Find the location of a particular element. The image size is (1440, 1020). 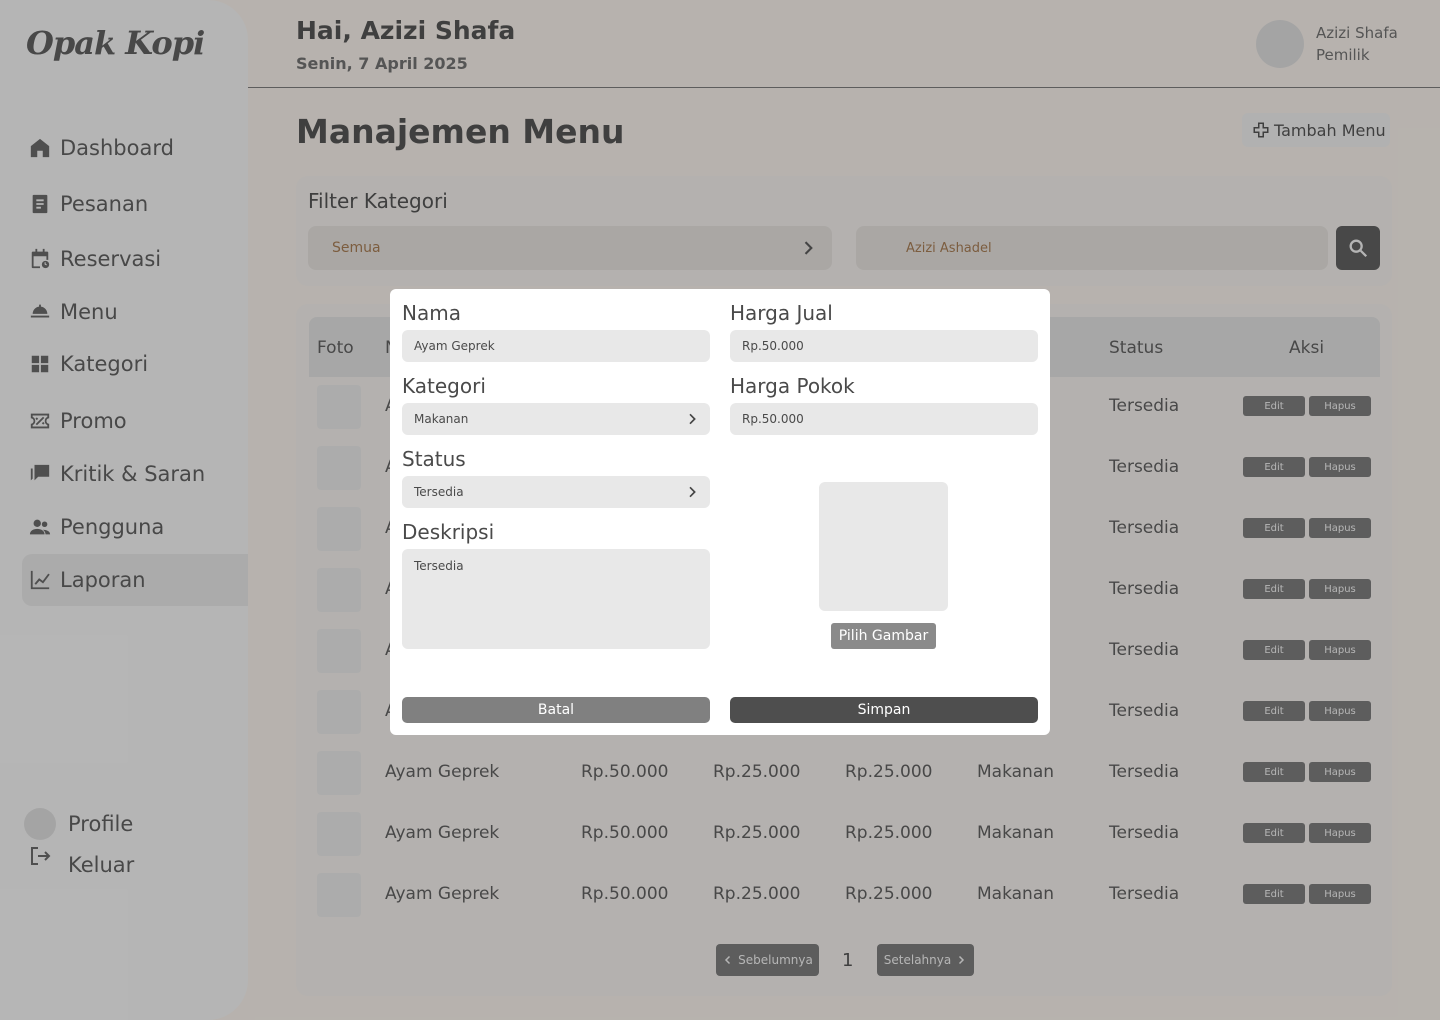

name-input-value: Ayam Geprek is located at coordinates (454, 346).